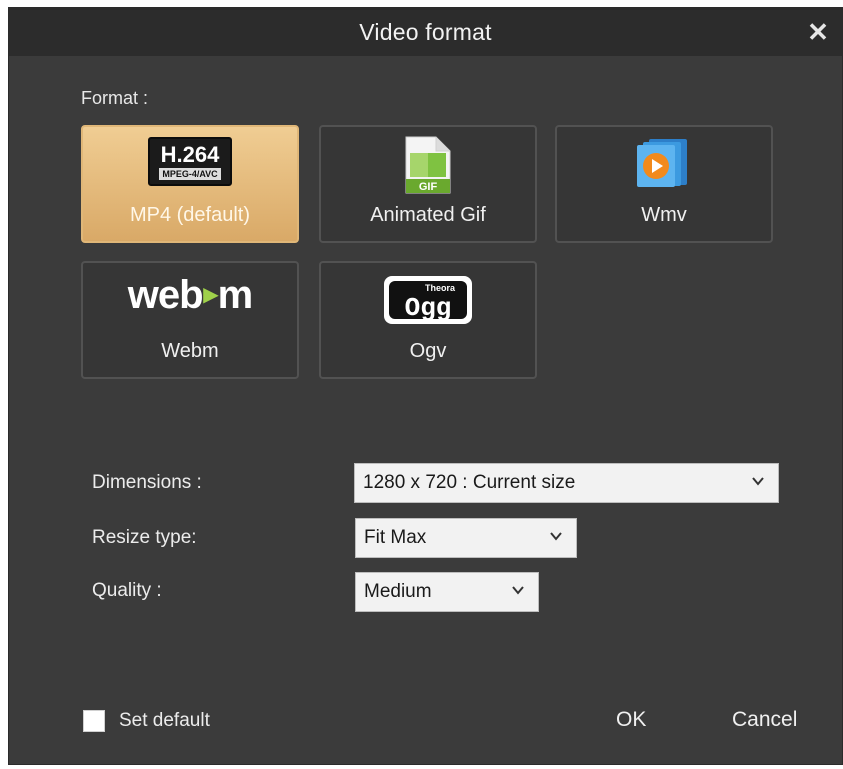  What do you see at coordinates (428, 308) in the screenshot?
I see `svg-text: Ogg` at bounding box center [428, 308].